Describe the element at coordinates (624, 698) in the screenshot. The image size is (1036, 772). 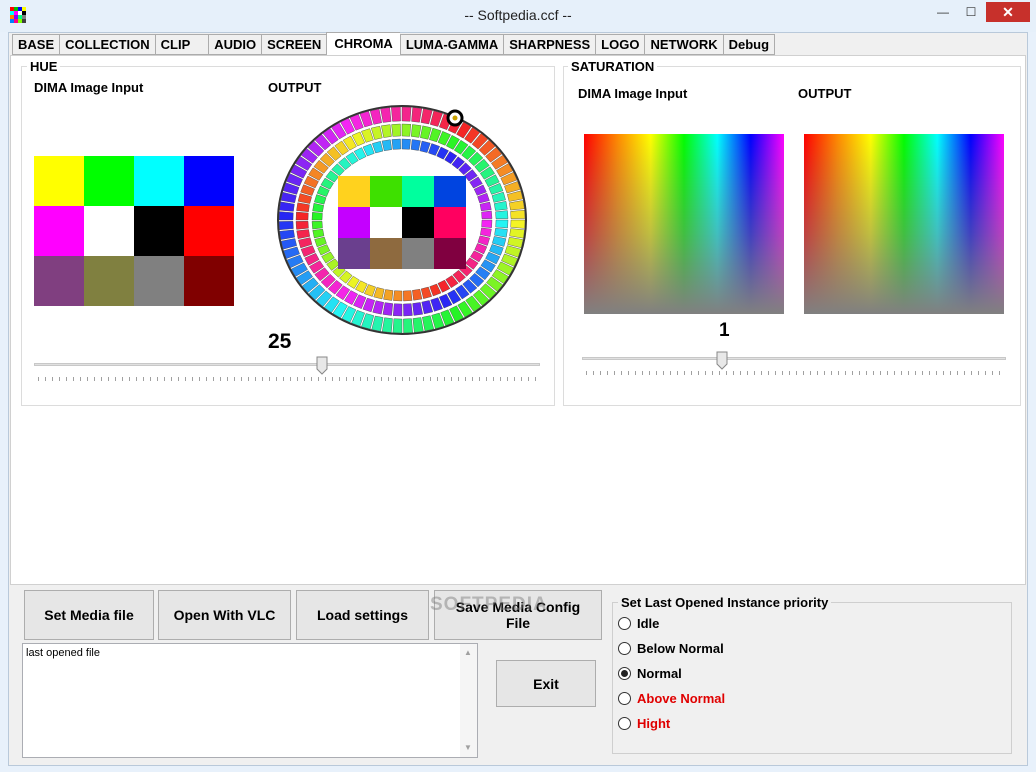
I see `radio-above-normal` at that location.